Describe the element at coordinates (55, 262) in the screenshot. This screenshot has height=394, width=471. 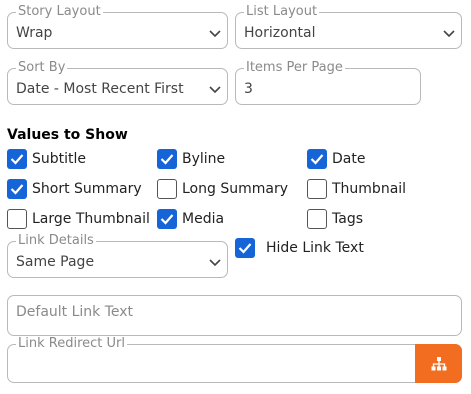
I see `link-details-value: Same Page` at that location.